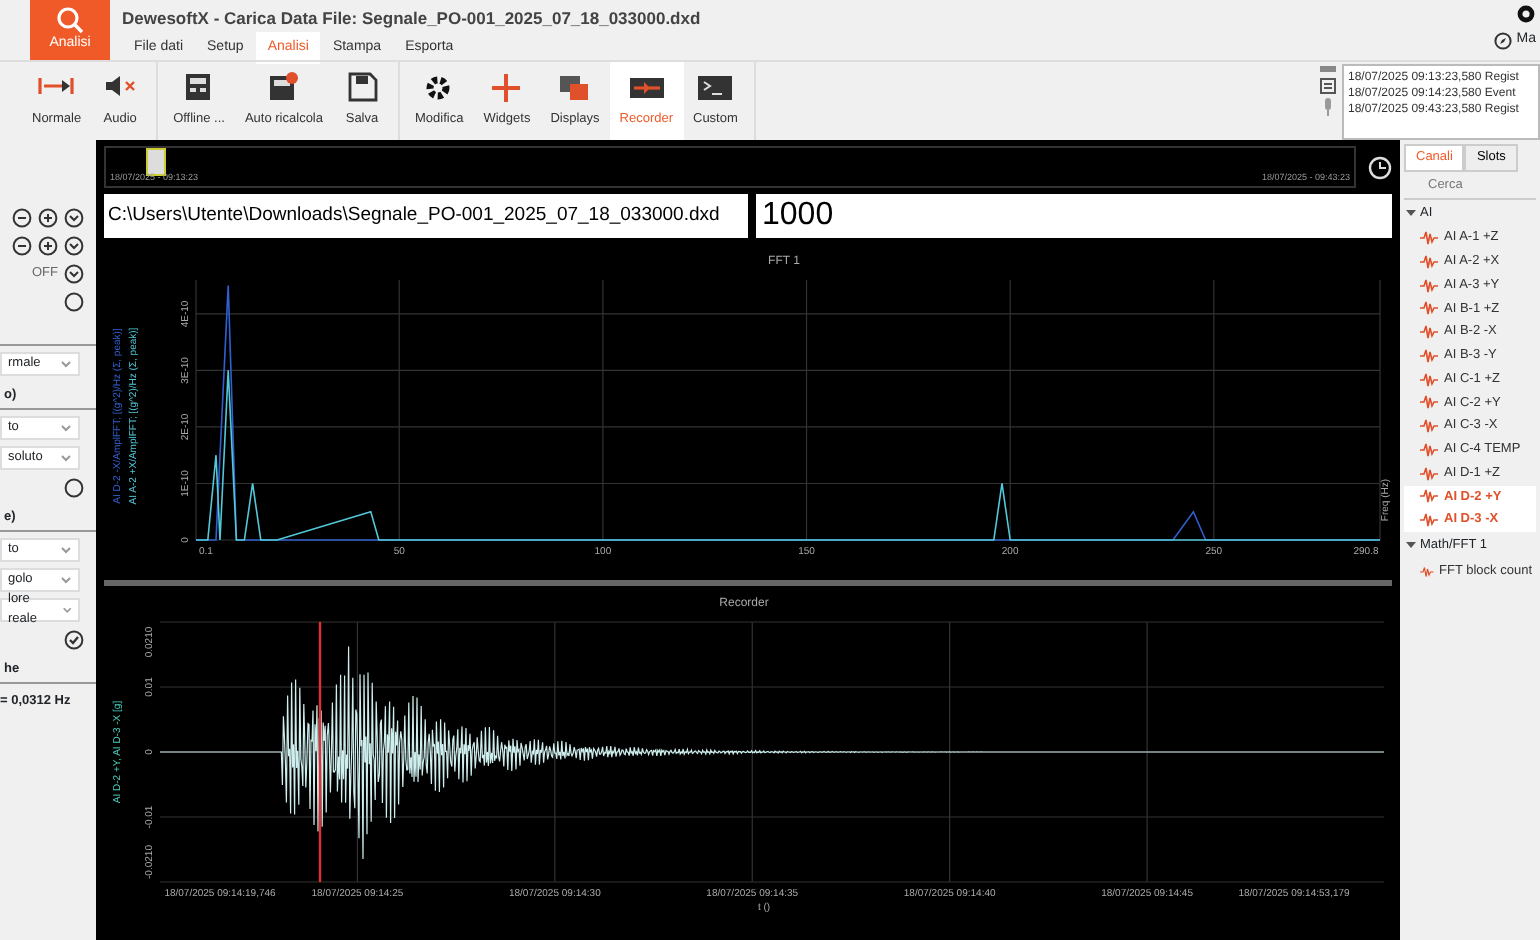  I want to click on window-title: DewesoftX - Carica Data File: Segnale_PO-001_2025_07_18_033000.dxd, so click(412, 19).